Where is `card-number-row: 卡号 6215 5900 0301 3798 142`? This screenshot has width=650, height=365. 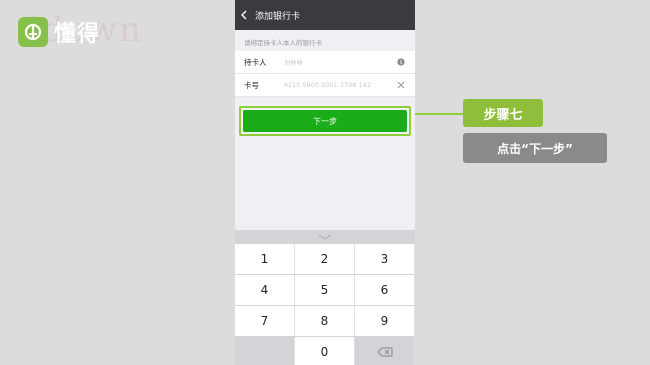
card-number-row: 卡号 6215 5900 0301 3798 142 is located at coordinates (325, 85).